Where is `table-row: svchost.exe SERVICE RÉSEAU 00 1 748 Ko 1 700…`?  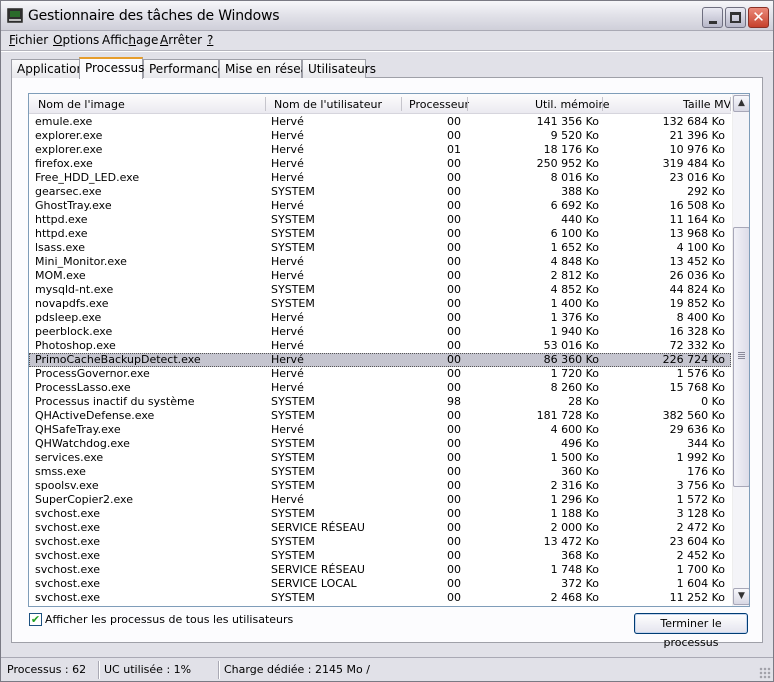 table-row: svchost.exe SERVICE RÉSEAU 00 1 748 Ko 1 700… is located at coordinates (380, 570).